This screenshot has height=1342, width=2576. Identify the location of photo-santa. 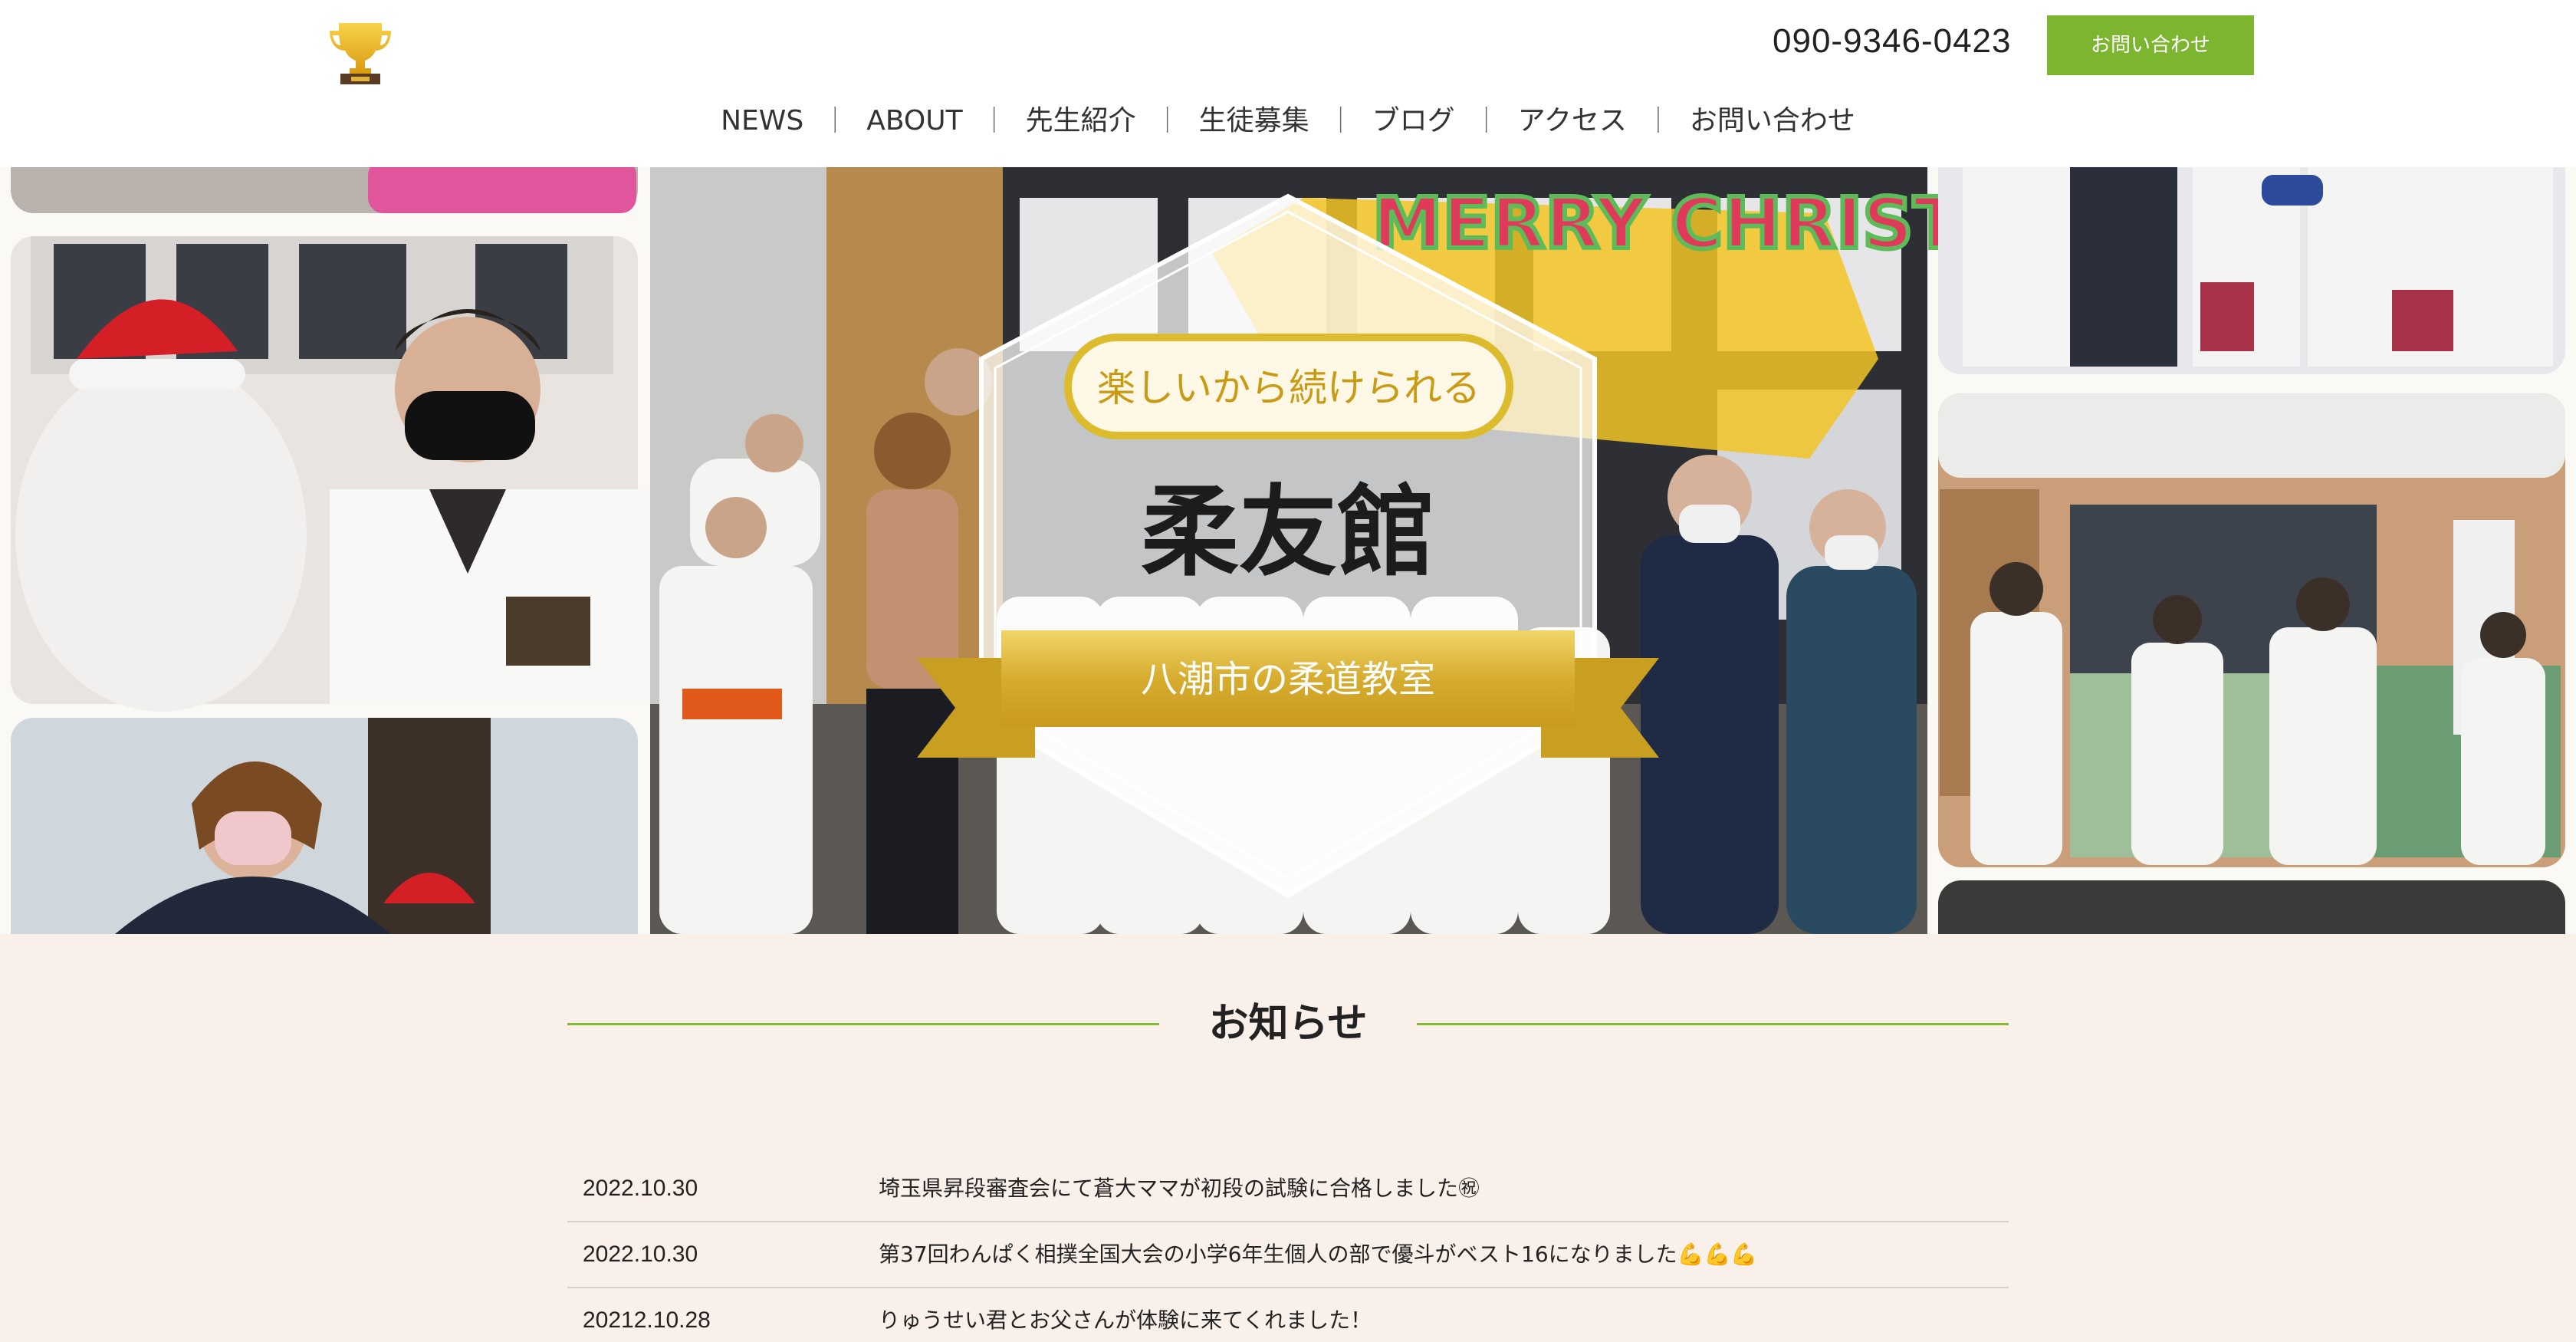
(332, 474).